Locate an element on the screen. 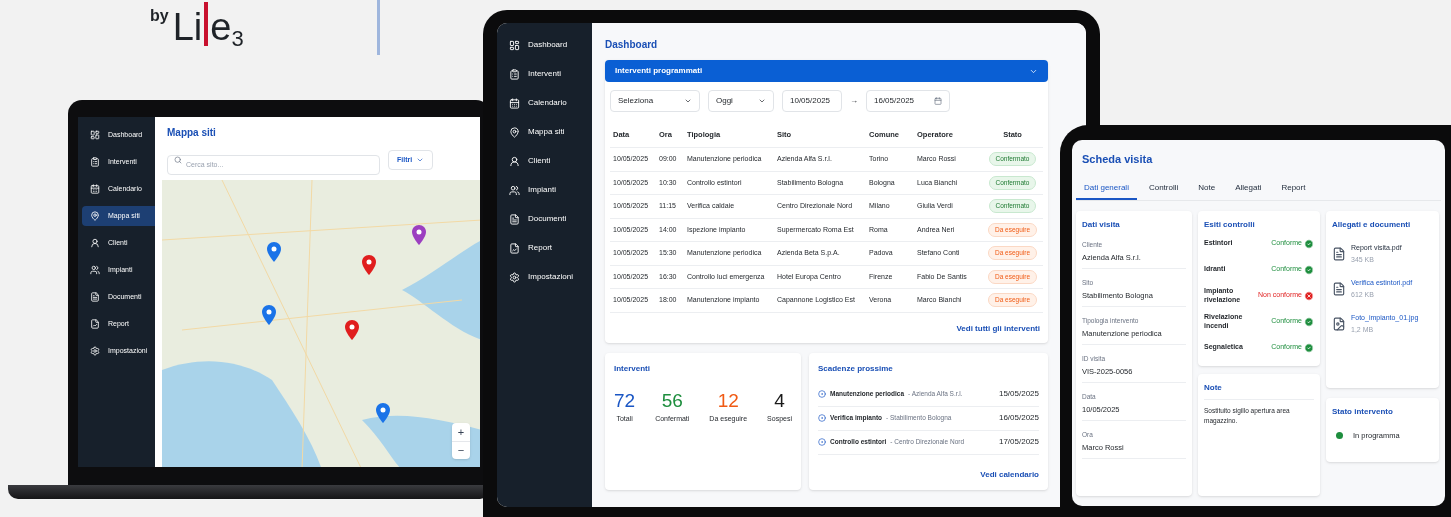 The height and width of the screenshot is (517, 1451). card-title: Allegati e documenti is located at coordinates (1372, 224).